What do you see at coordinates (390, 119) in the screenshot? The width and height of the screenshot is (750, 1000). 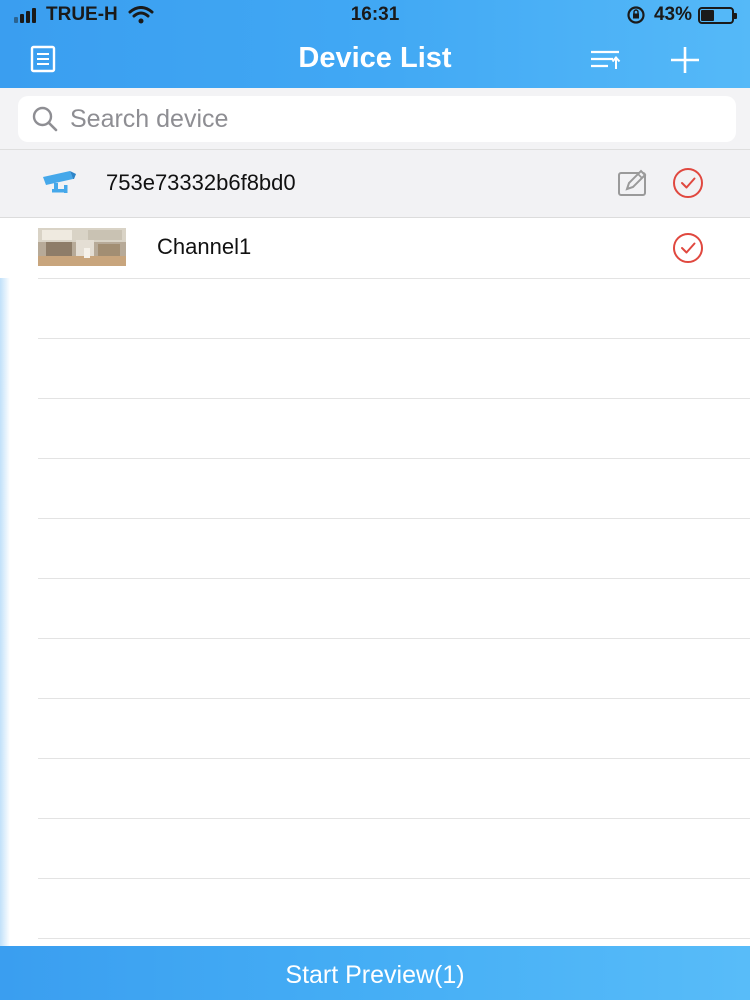 I see `search-input` at bounding box center [390, 119].